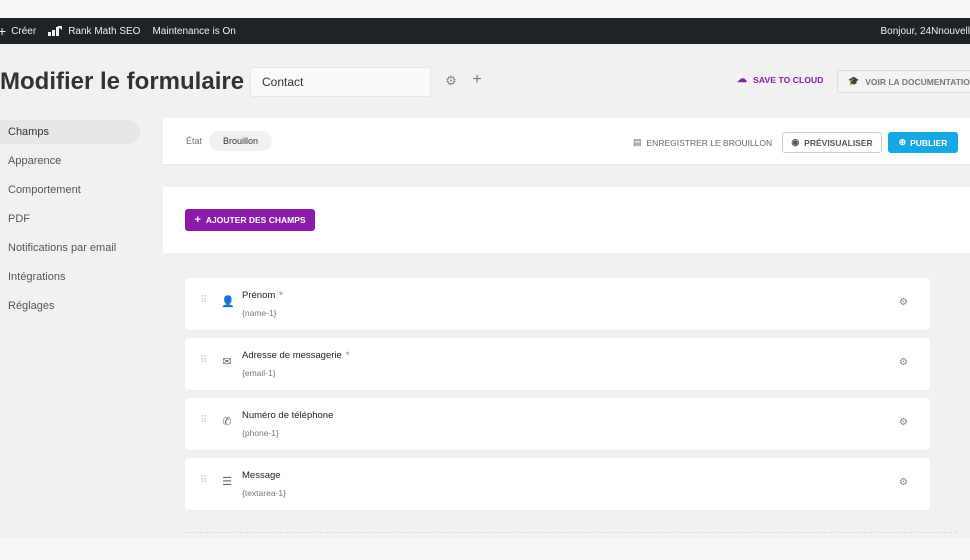 This screenshot has width=970, height=560. Describe the element at coordinates (477, 80) in the screenshot. I see `add-form-plus-icon: +` at that location.